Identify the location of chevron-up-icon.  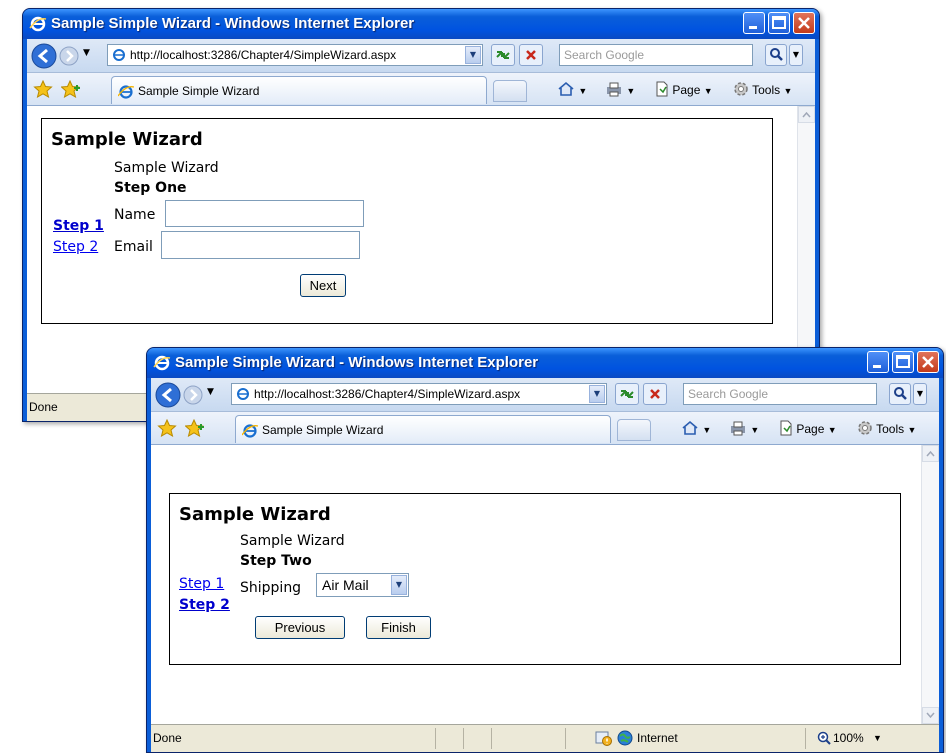
(806, 114).